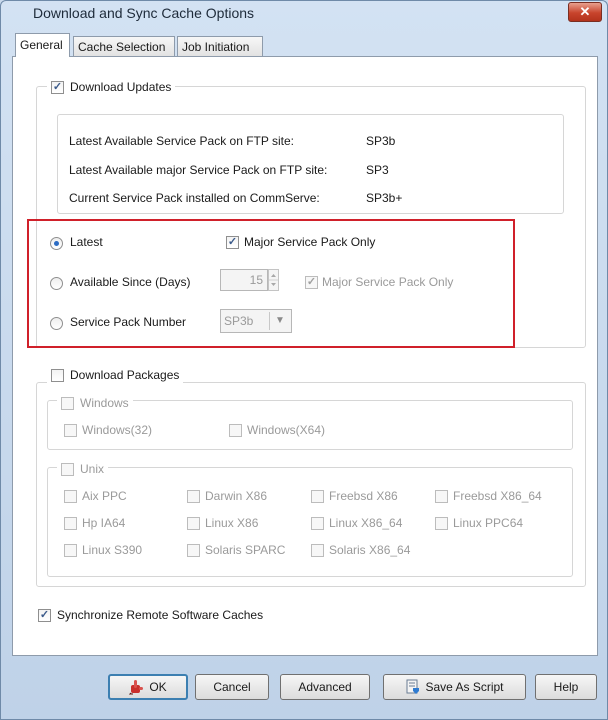  I want to click on solaris-x86-64-label: Solaris X86_64, so click(370, 550).